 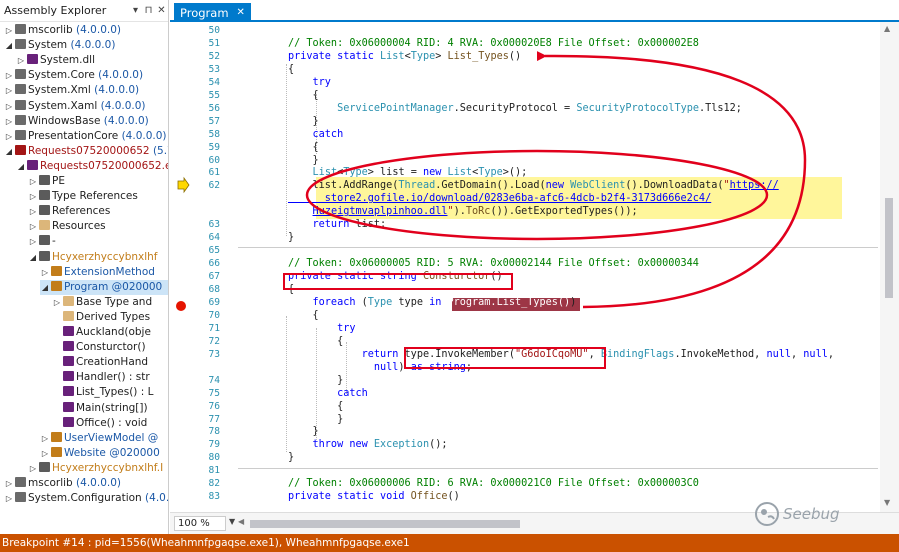 What do you see at coordinates (101, 317) in the screenshot?
I see `tree-item: Derived Types` at bounding box center [101, 317].